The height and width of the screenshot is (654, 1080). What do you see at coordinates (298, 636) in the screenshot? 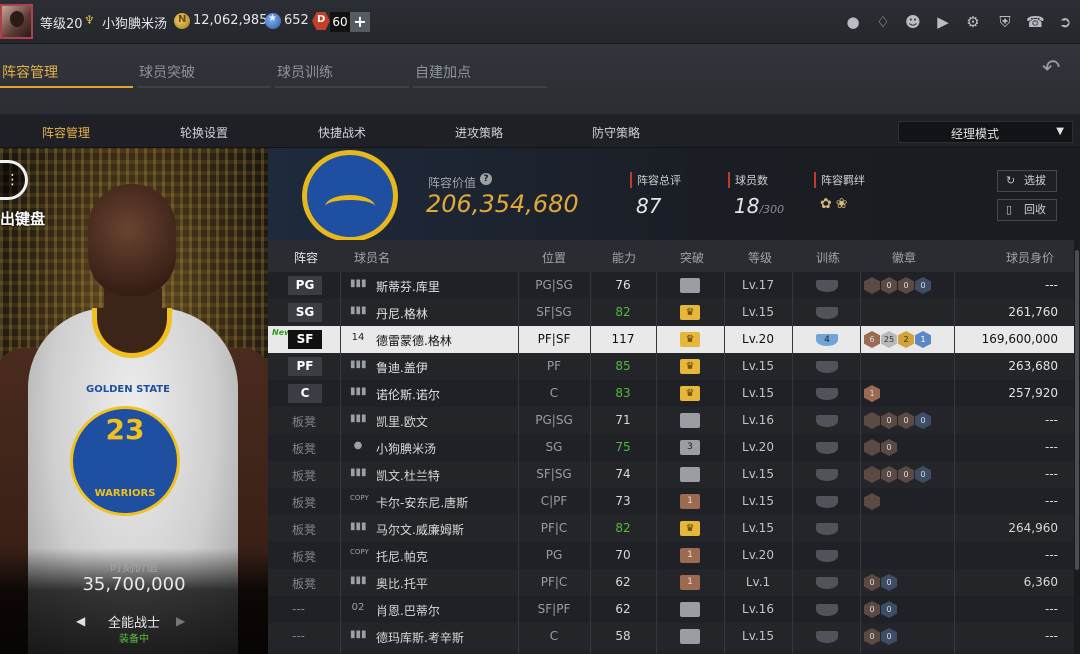
I see `bench-slot: ---` at bounding box center [298, 636].